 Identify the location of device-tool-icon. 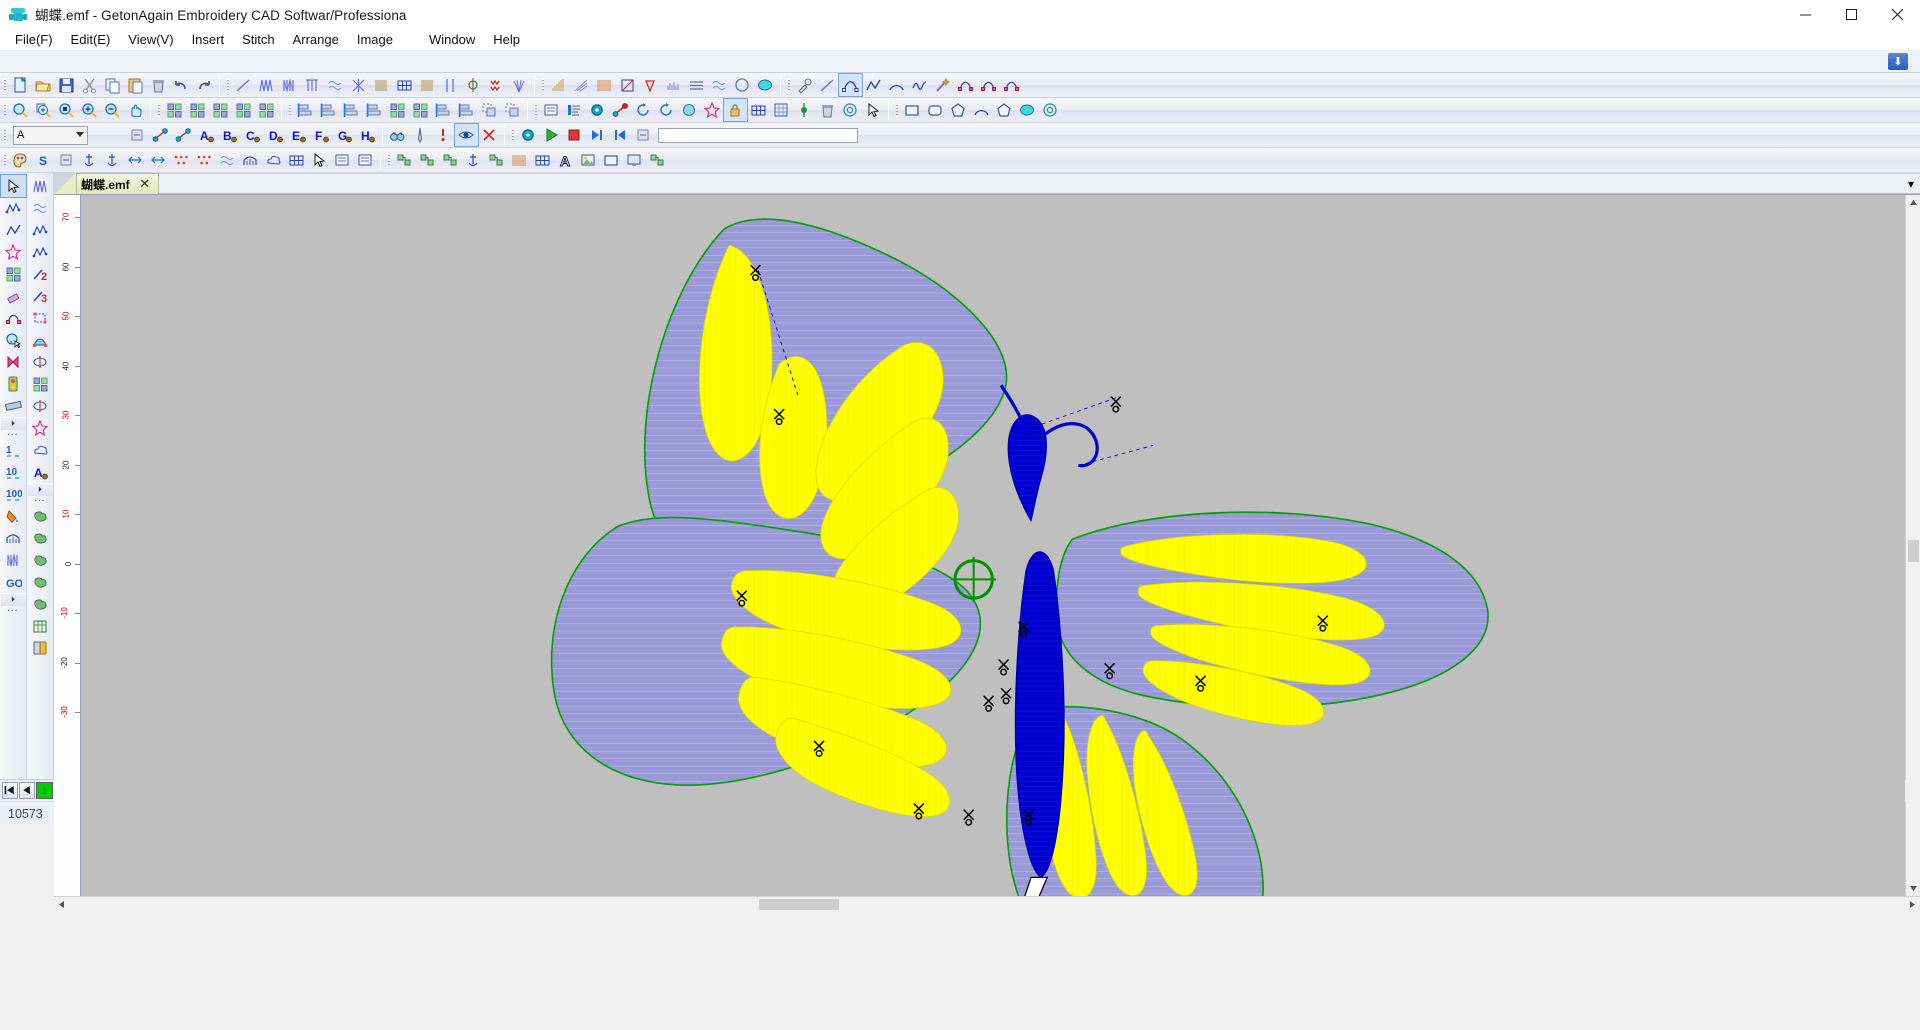
(657, 160).